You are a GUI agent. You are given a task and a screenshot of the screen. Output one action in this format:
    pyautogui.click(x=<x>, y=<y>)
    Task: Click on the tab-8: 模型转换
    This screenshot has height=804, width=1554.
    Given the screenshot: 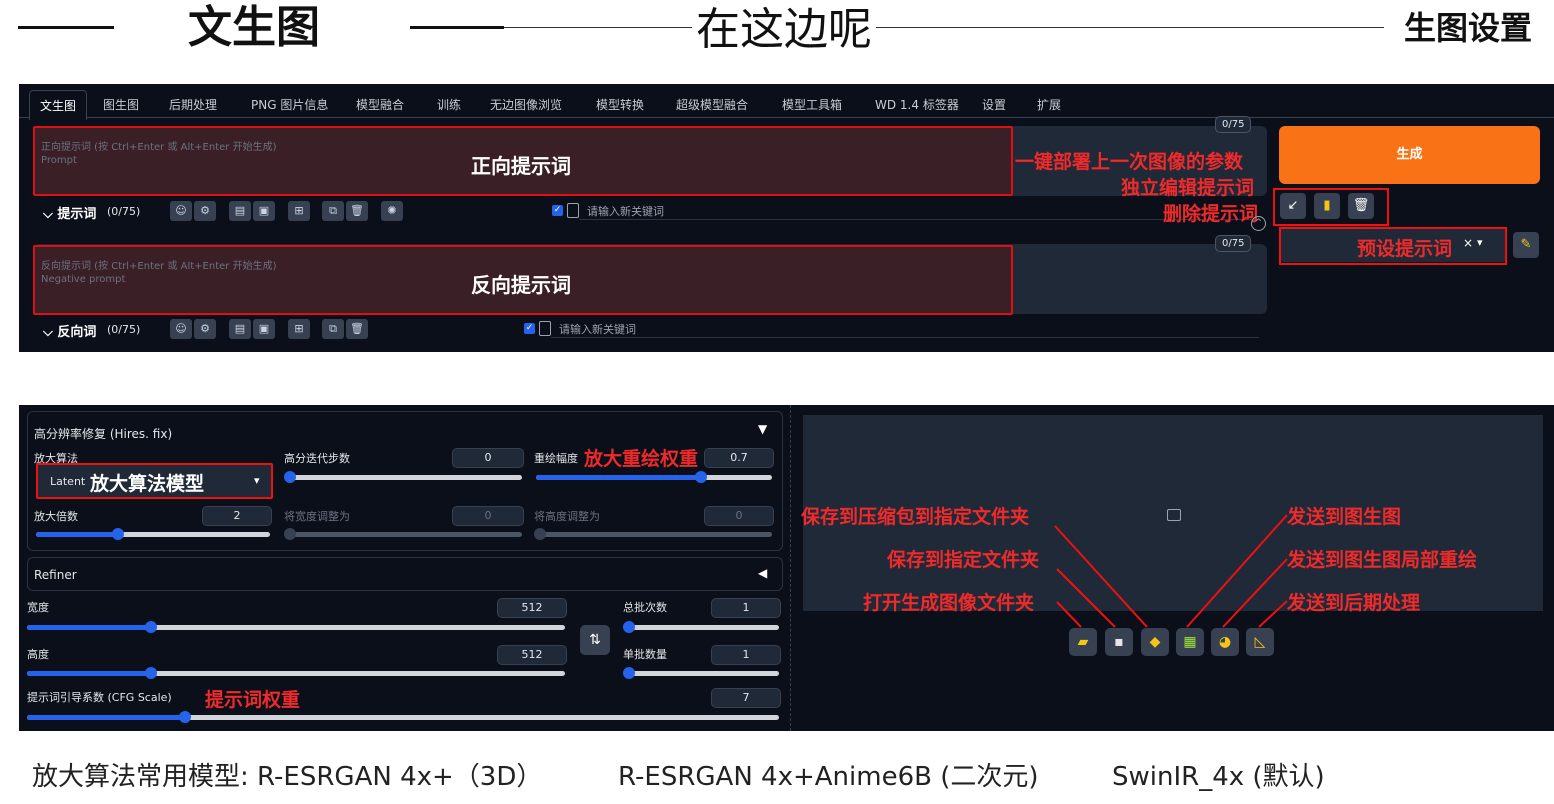 What is the action you would take?
    pyautogui.click(x=620, y=104)
    